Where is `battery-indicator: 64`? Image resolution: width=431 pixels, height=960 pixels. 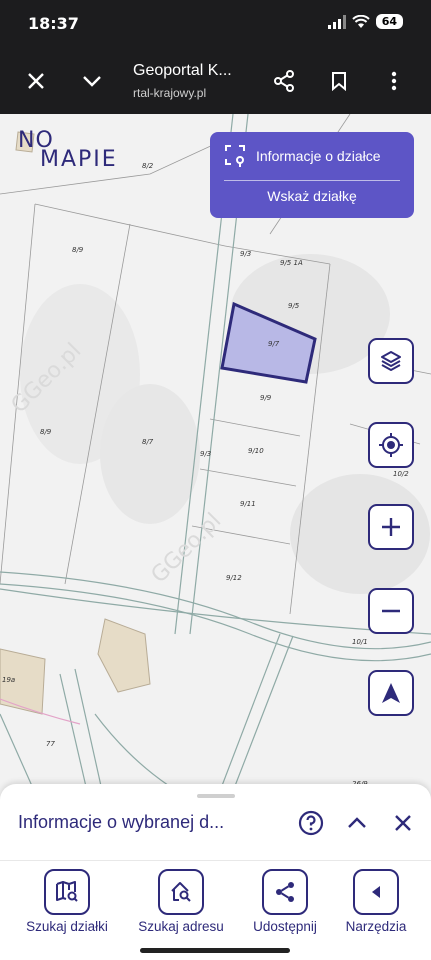
battery-indicator: 64 is located at coordinates (389, 21).